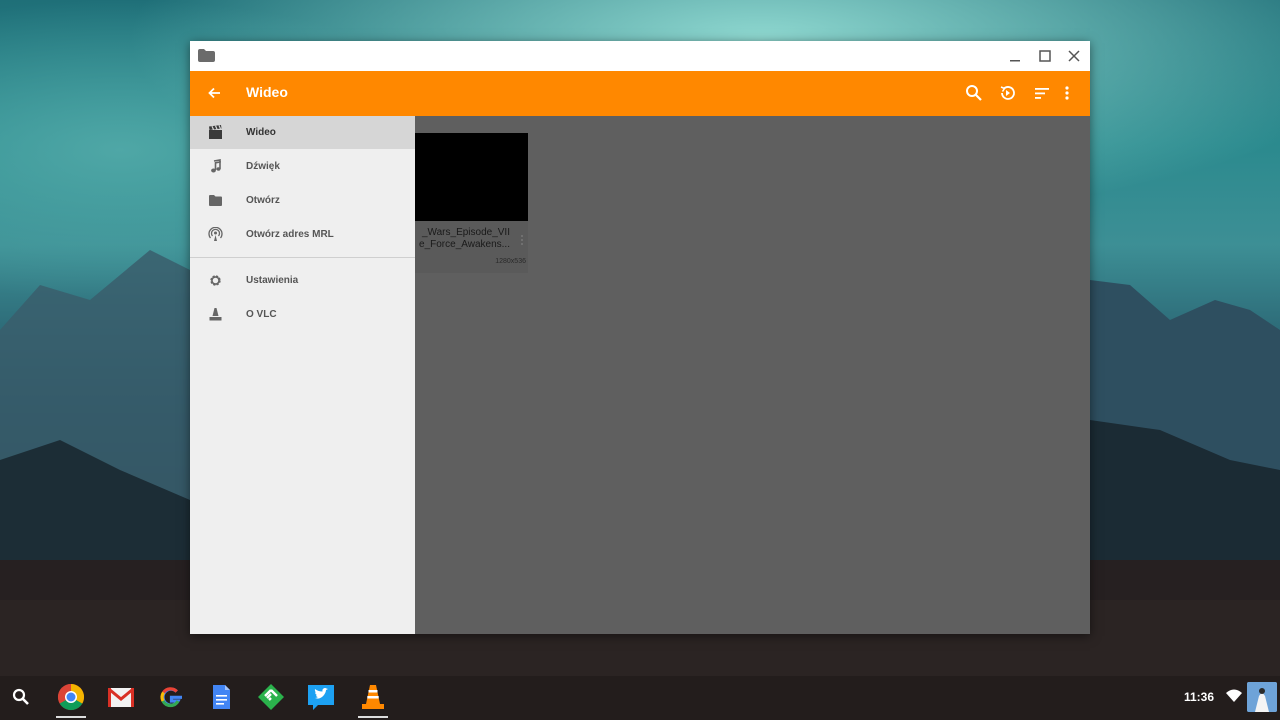  I want to click on sort-icon, so click(1042, 93).